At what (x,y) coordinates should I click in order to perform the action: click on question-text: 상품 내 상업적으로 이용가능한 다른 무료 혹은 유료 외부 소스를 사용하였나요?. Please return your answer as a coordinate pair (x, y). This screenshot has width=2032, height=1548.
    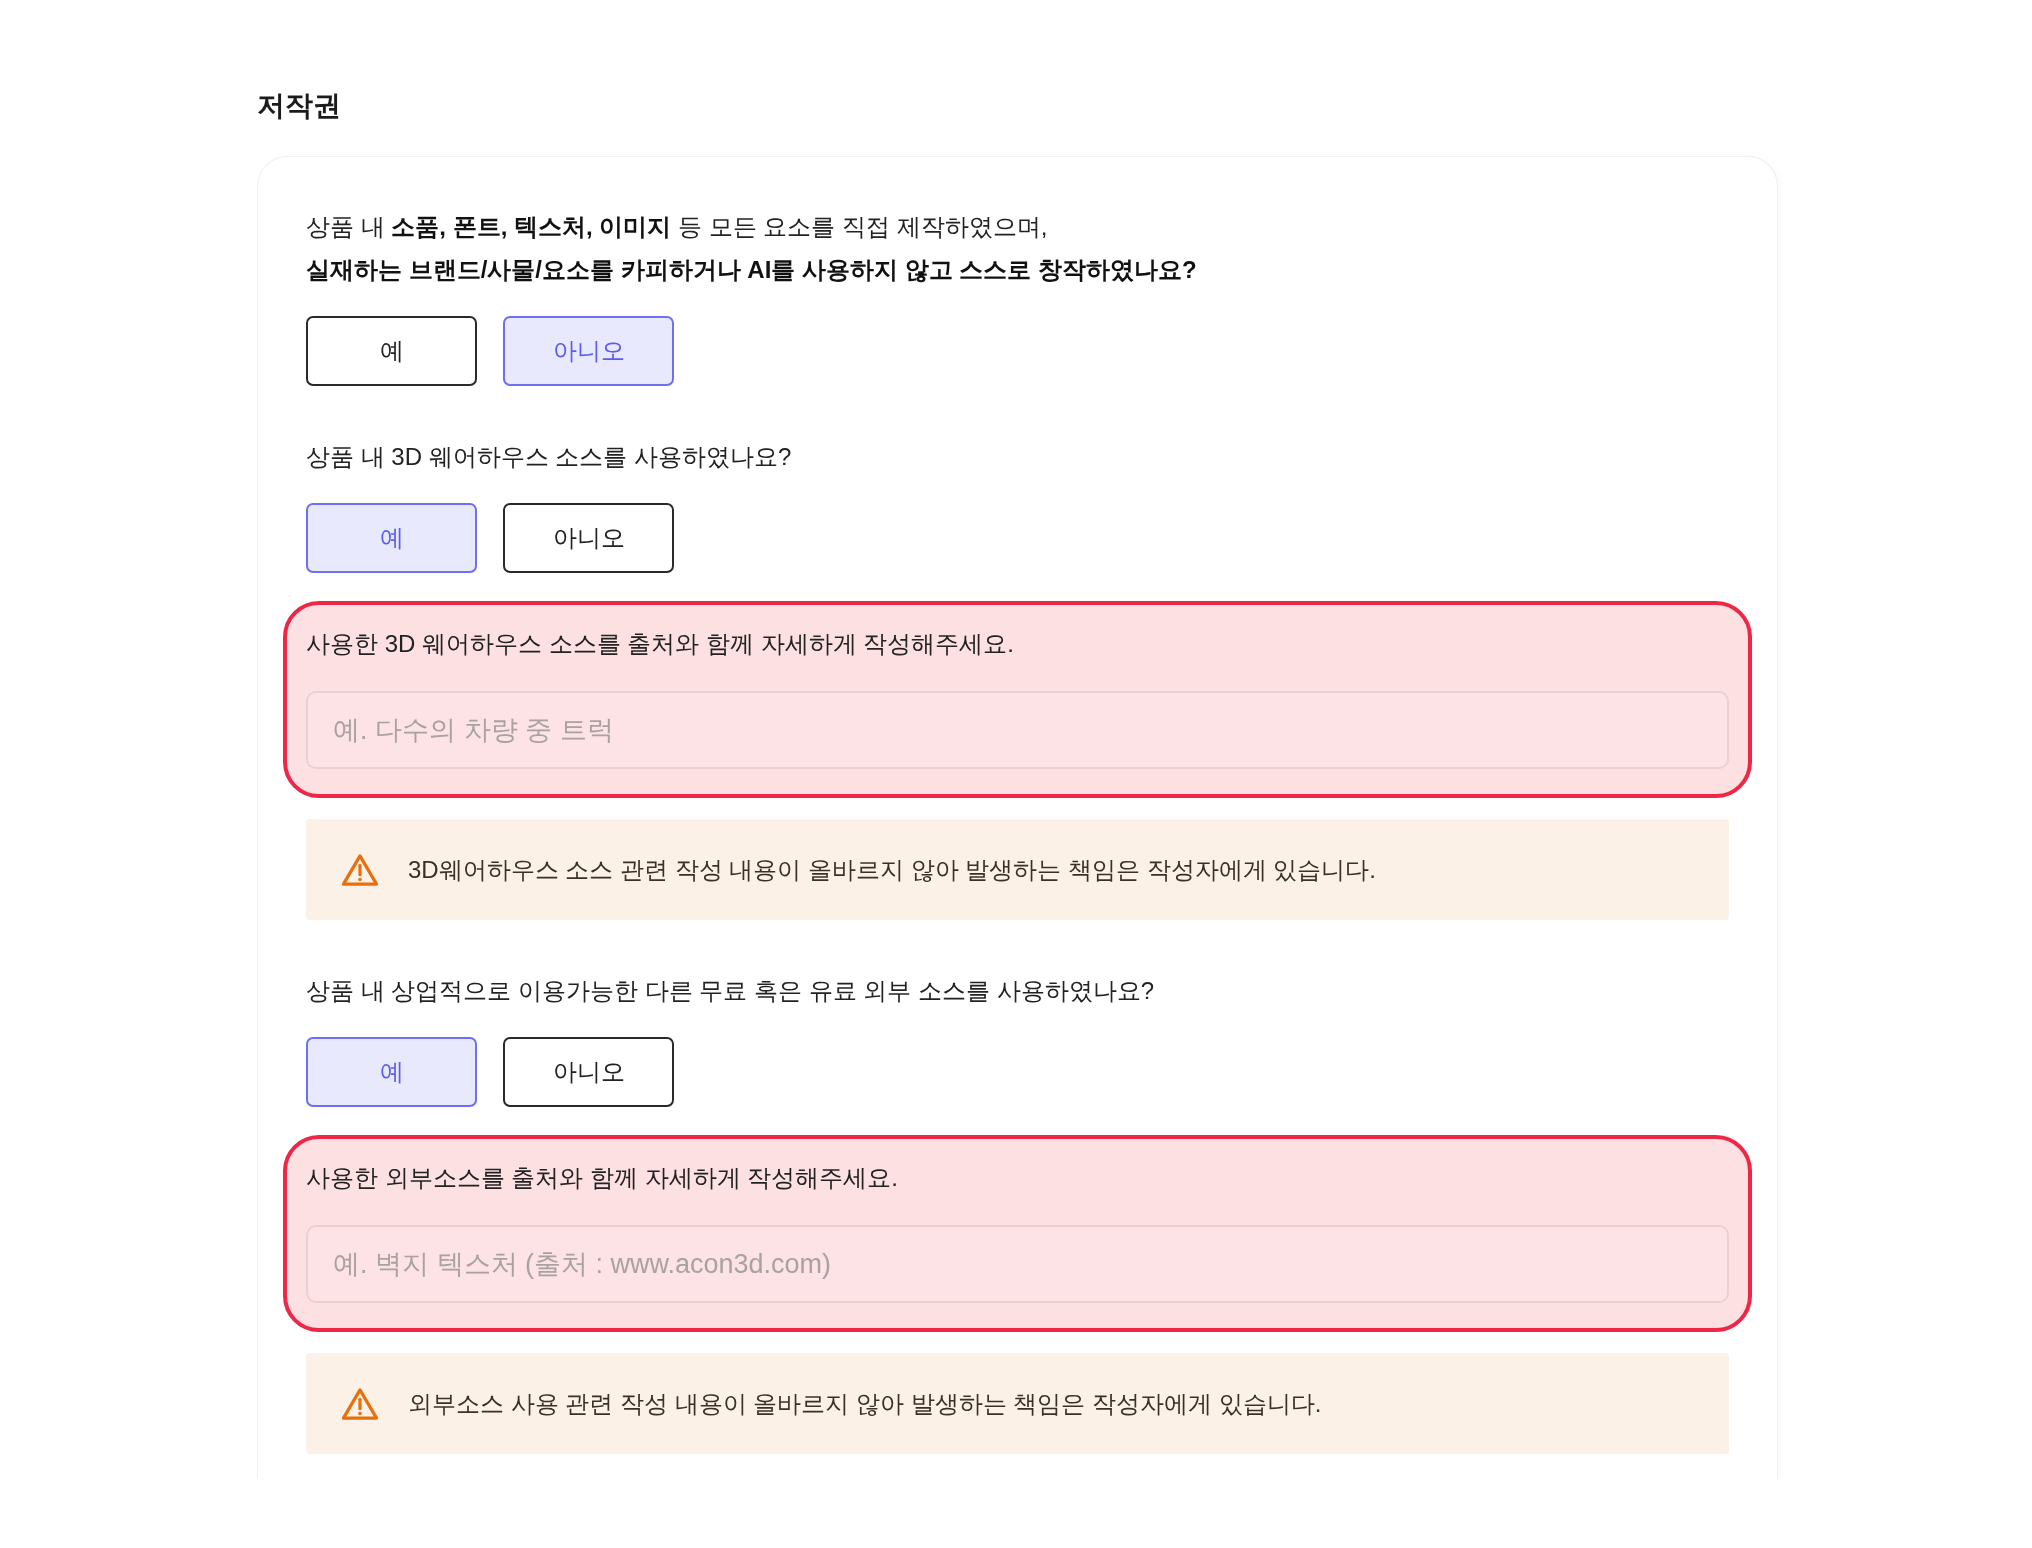
    Looking at the image, I should click on (731, 991).